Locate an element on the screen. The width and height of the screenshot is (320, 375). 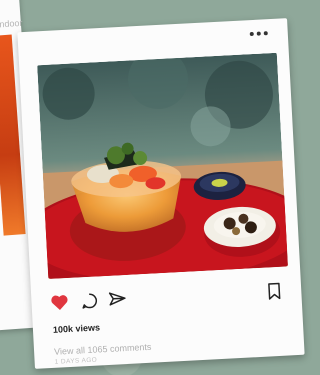
heart-icon is located at coordinates (60, 303).